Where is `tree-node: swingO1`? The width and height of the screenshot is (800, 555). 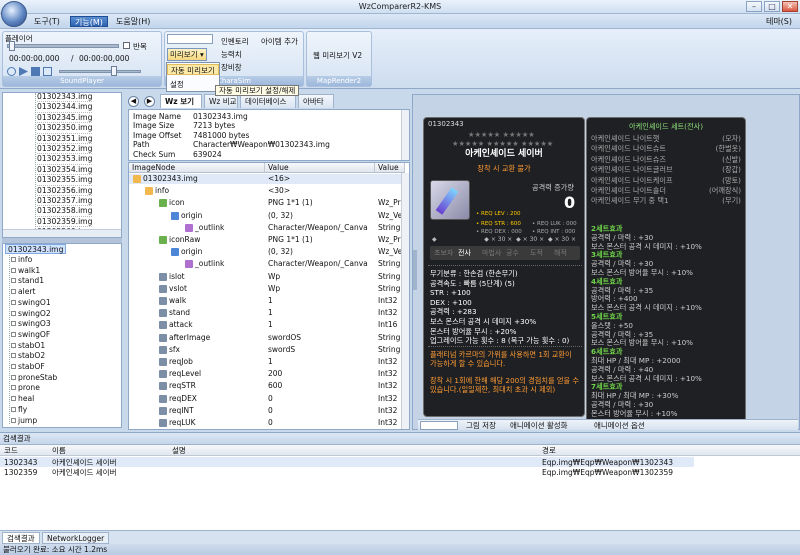
tree-node: swingO1 is located at coordinates (31, 303).